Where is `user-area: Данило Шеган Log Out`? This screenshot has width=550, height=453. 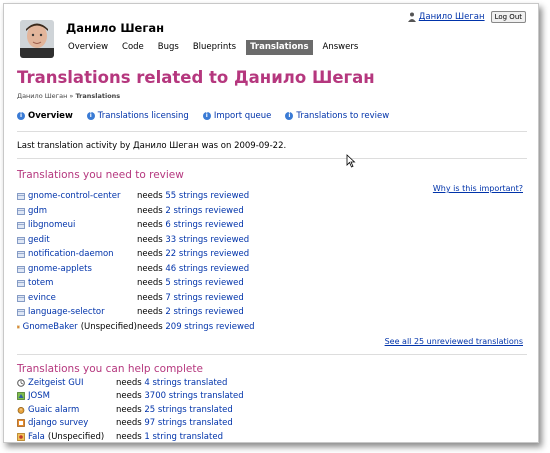 user-area: Данило Шеган Log Out is located at coordinates (466, 17).